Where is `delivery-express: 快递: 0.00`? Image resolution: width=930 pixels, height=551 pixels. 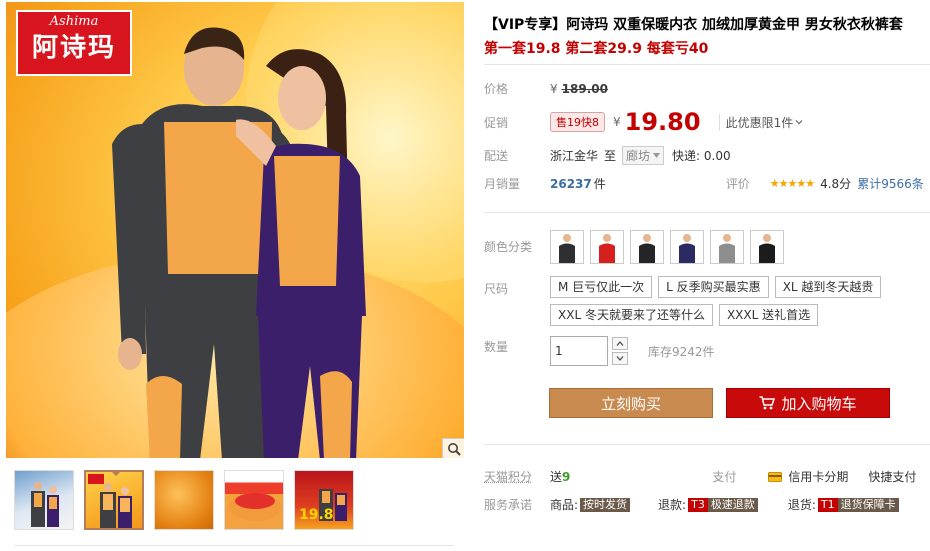
delivery-express: 快递: 0.00 is located at coordinates (701, 156).